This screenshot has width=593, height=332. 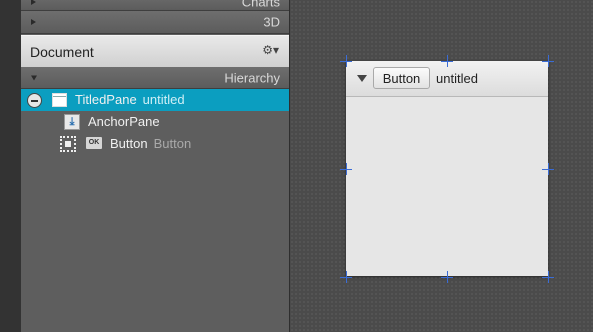 I want to click on left-edge-strip, so click(x=10, y=166).